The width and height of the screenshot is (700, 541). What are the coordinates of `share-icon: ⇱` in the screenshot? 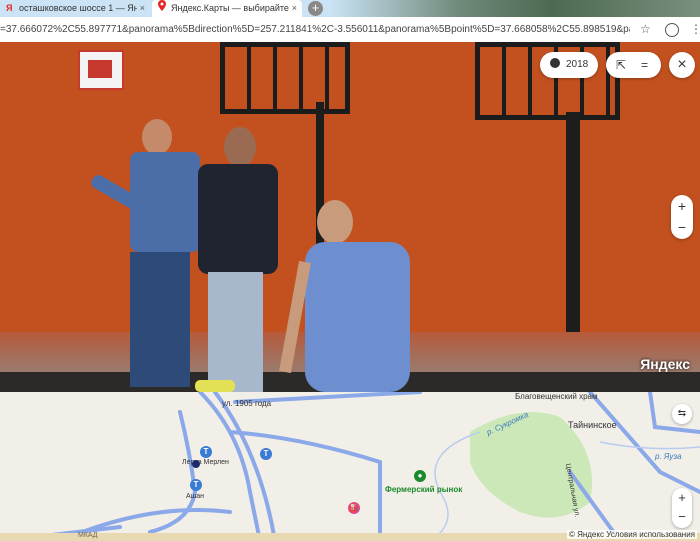 It's located at (621, 65).